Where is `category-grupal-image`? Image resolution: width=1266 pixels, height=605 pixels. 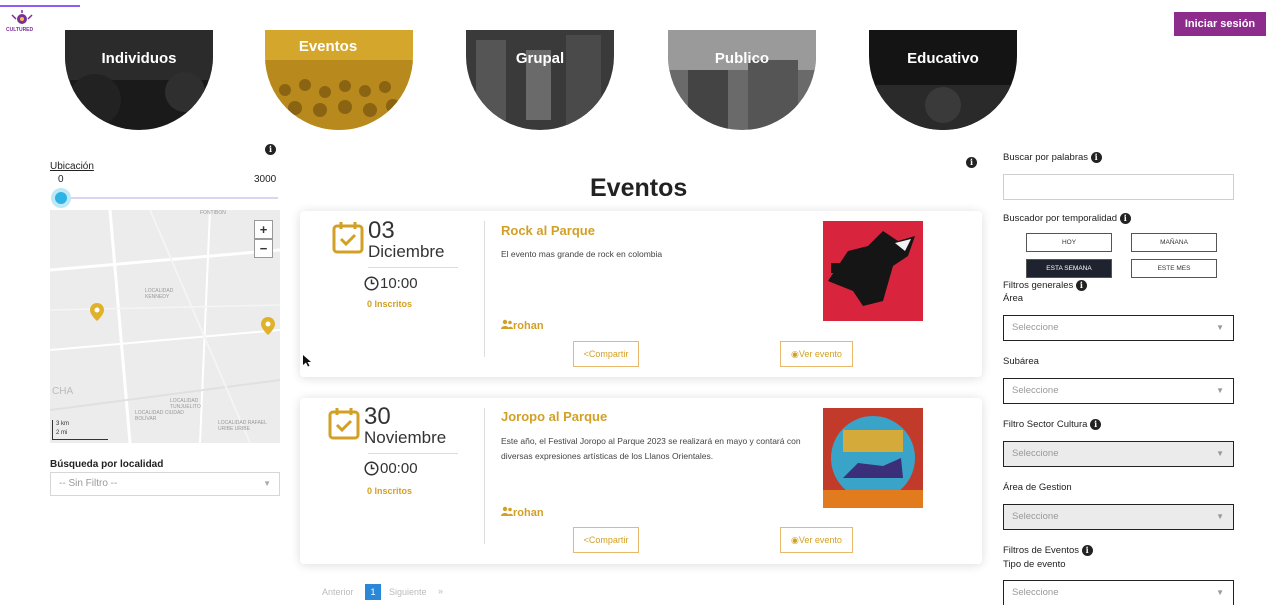
category-grupal-image is located at coordinates (540, 80).